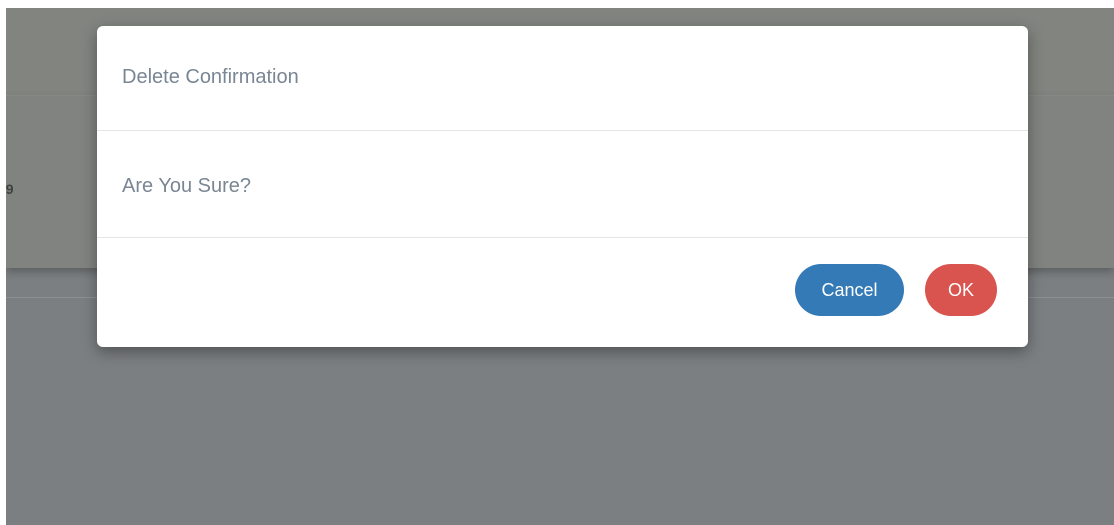 The image size is (1114, 525). What do you see at coordinates (10, 189) in the screenshot?
I see `background-card-text: 19` at bounding box center [10, 189].